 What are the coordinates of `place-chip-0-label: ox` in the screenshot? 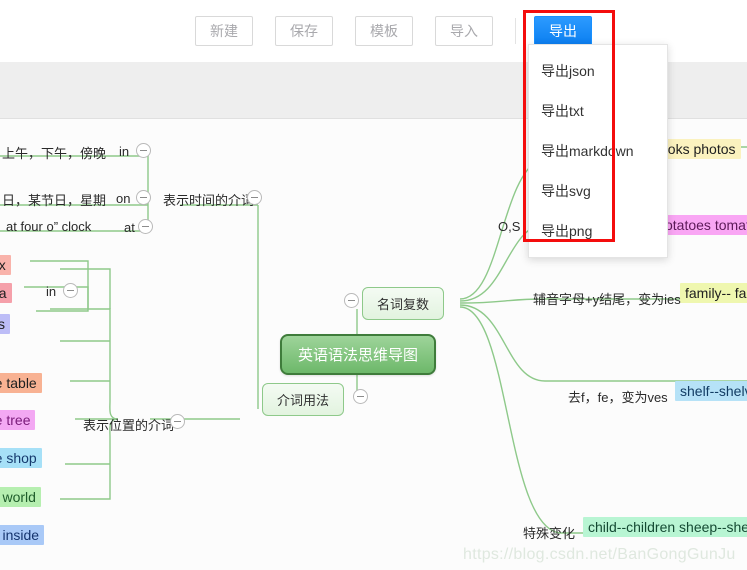 It's located at (5, 265).